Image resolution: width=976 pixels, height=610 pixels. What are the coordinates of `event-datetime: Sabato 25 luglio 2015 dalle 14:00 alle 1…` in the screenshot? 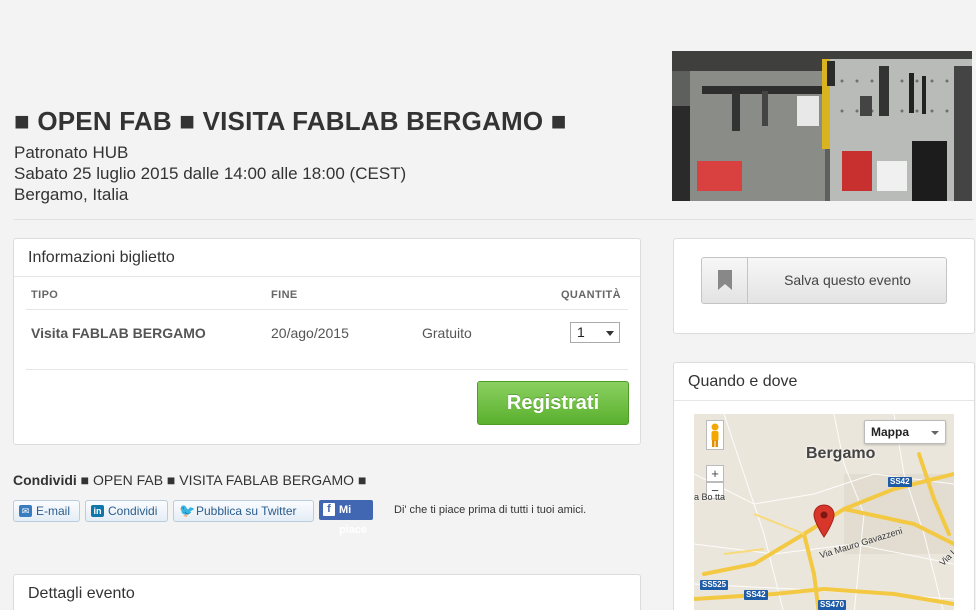 It's located at (210, 173).